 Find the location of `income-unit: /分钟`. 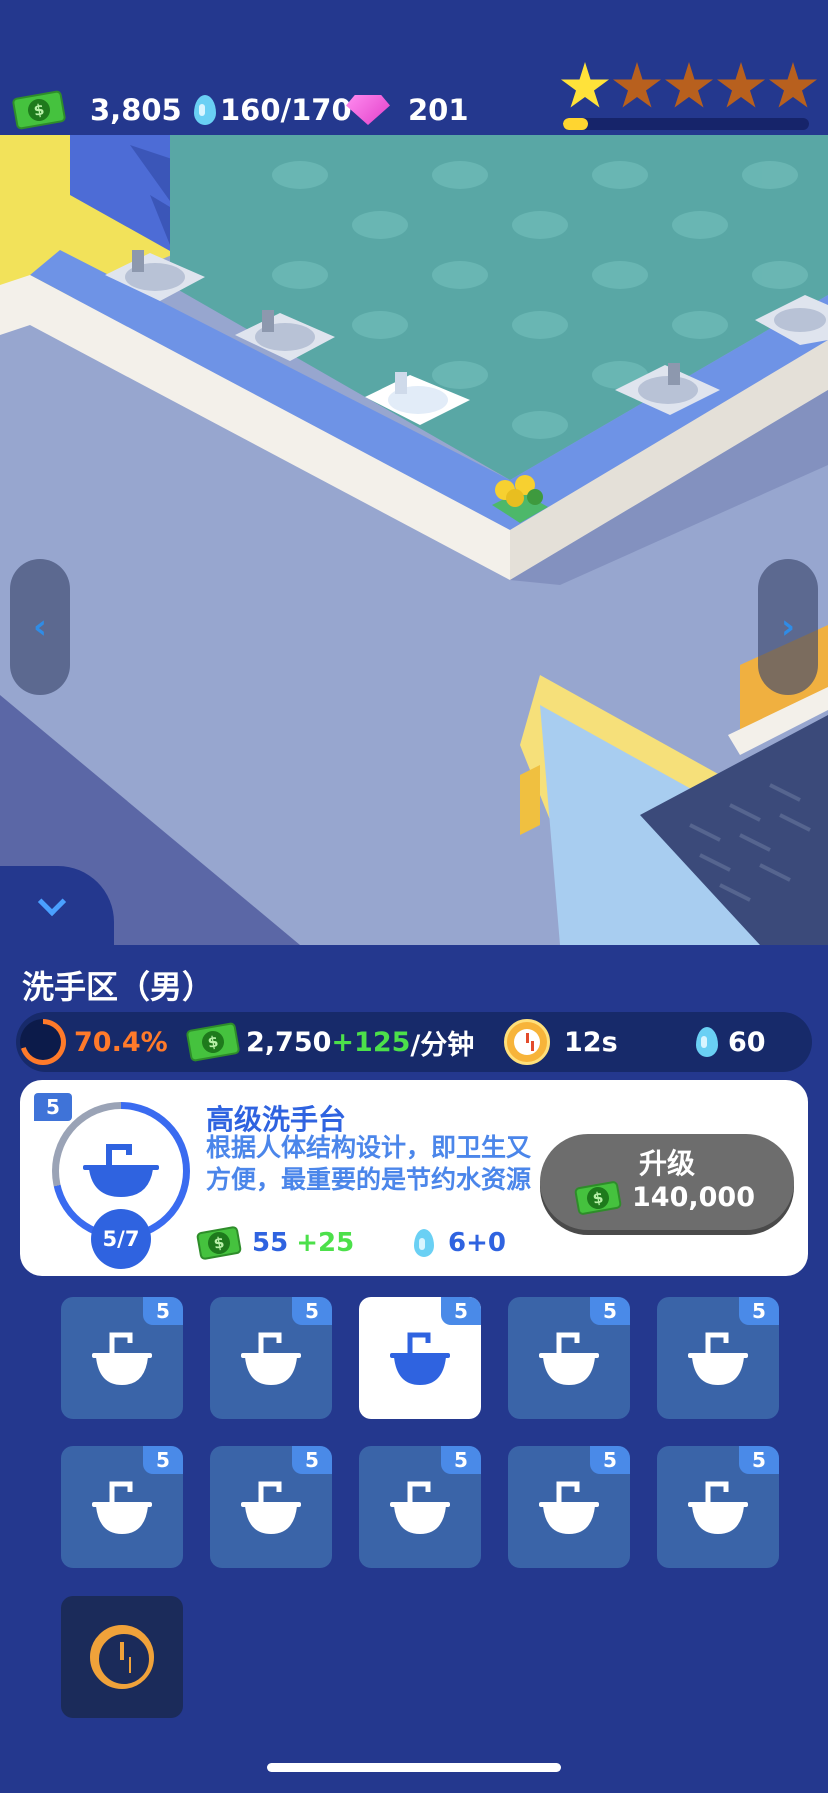

income-unit: /分钟 is located at coordinates (442, 1045).